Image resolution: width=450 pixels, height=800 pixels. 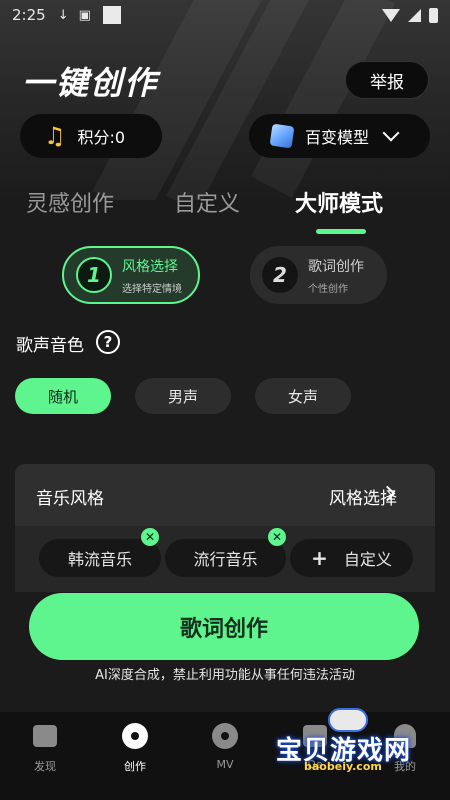 What do you see at coordinates (280, 275) in the screenshot?
I see `step-number-2: 2` at bounding box center [280, 275].